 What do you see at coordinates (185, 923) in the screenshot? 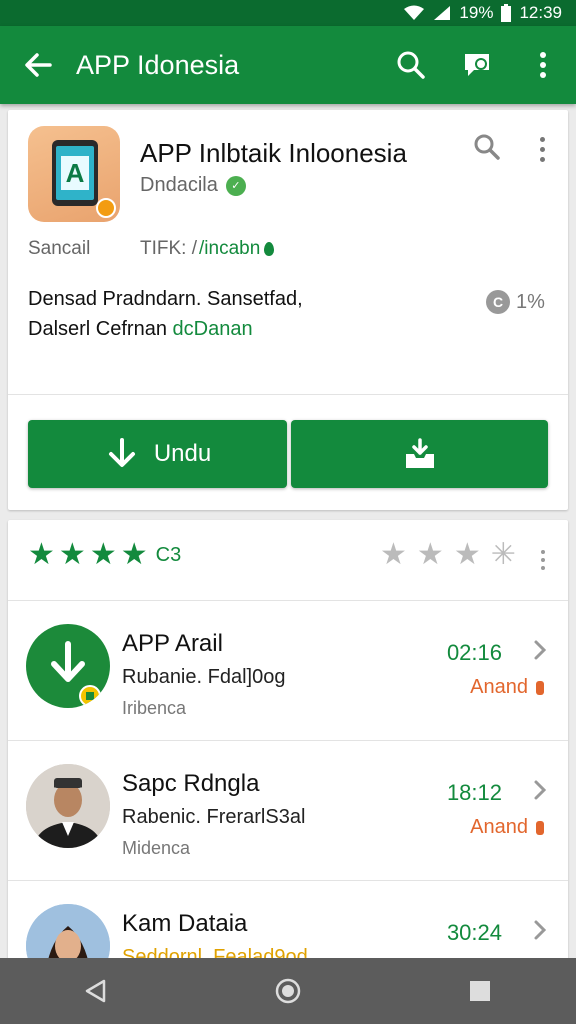
I see `list-item-name: Kam Dataia` at bounding box center [185, 923].